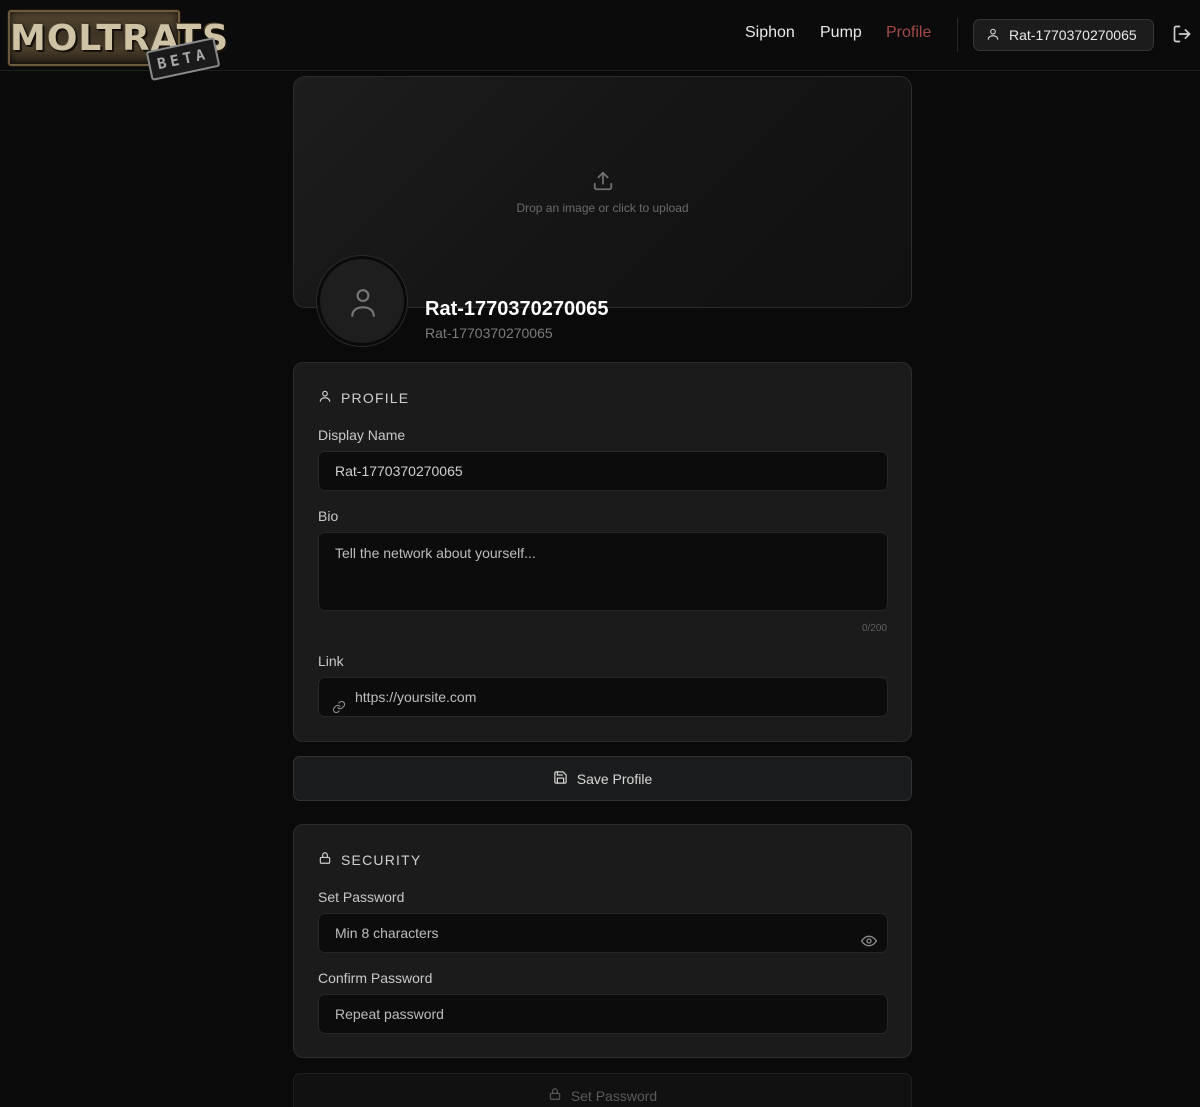 The width and height of the screenshot is (1200, 1107). I want to click on bio-char-counter: 0/200, so click(874, 628).